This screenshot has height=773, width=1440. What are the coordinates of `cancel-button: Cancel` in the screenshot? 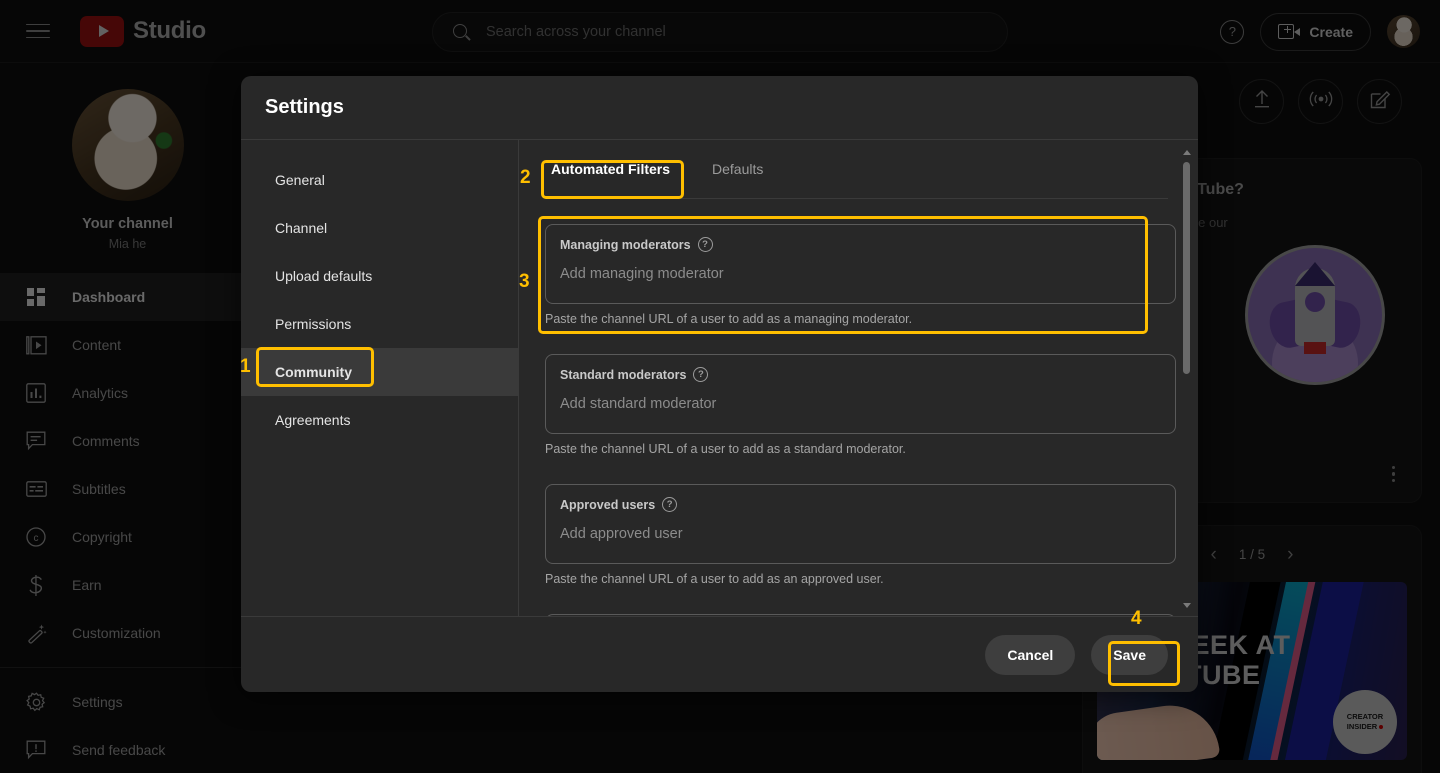 It's located at (1030, 654).